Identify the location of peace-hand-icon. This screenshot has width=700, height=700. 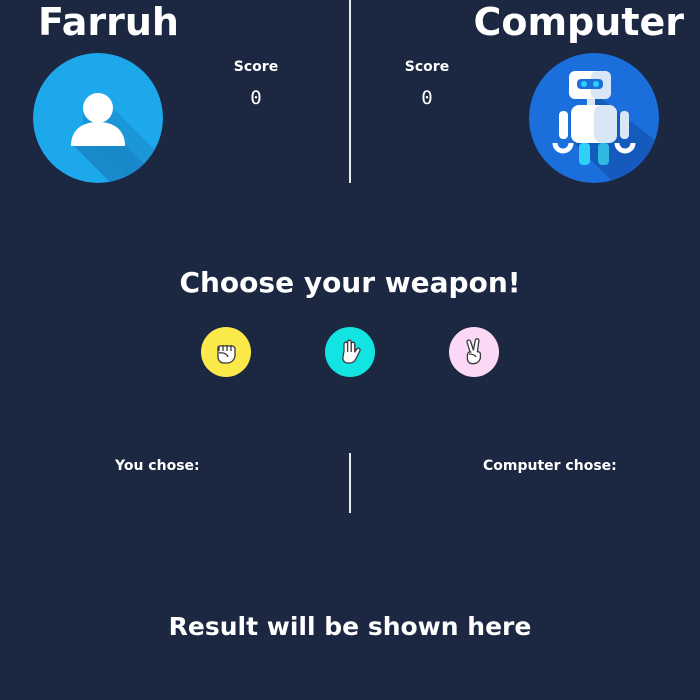
(474, 351).